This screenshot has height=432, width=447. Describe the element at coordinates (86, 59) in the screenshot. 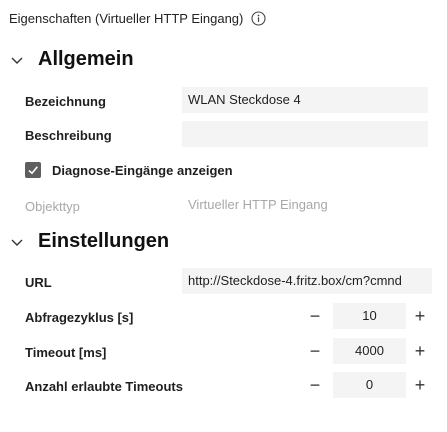

I see `section-general-title: Allgemein` at that location.